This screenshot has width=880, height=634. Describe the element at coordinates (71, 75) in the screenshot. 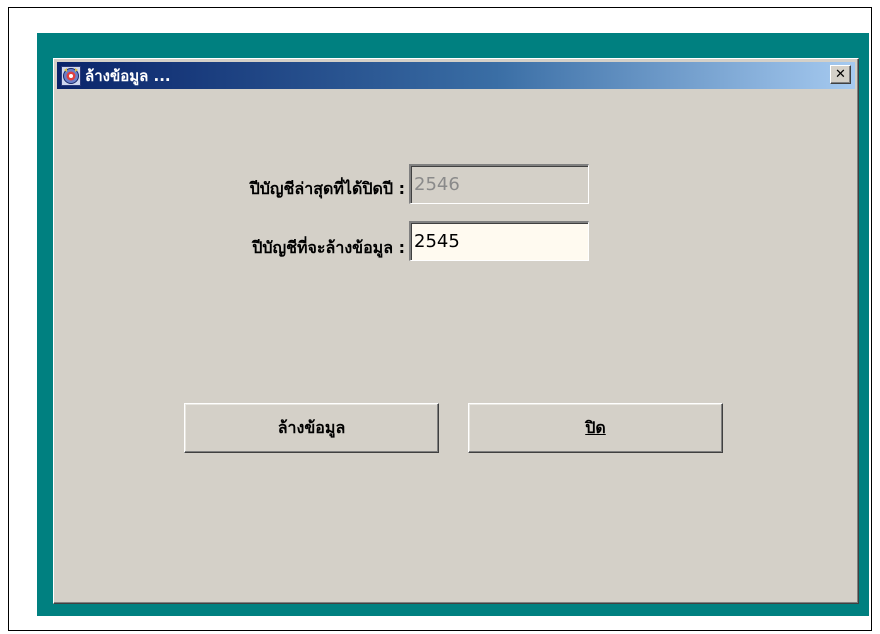

I see `app-logo-icon` at that location.